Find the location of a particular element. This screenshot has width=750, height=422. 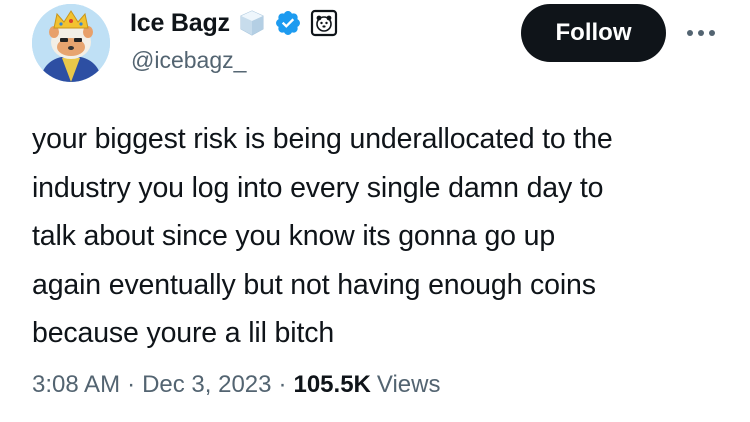

tweet-date: Dec 3, 2023 is located at coordinates (206, 385).